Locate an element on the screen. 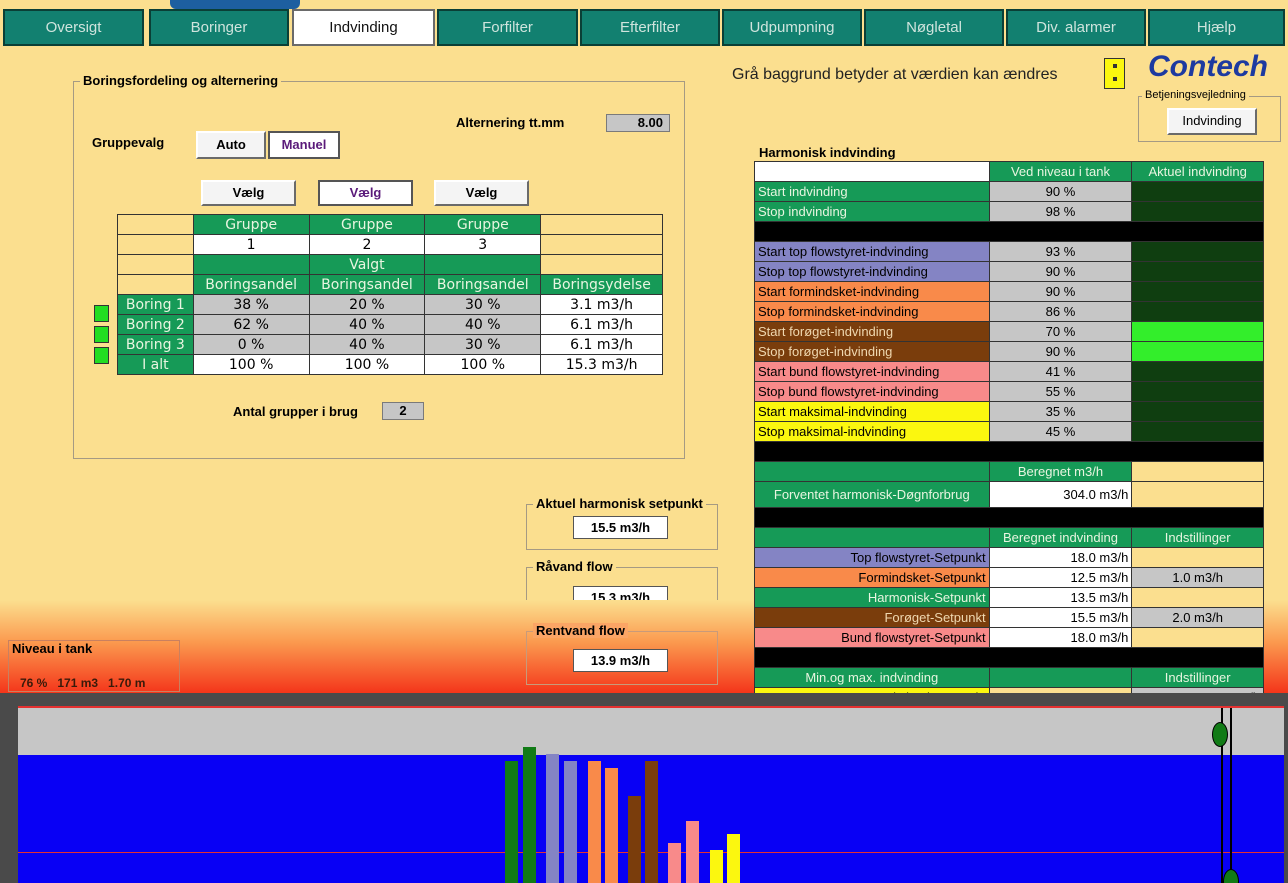  select-group-1-button: Vælg is located at coordinates (248, 193).